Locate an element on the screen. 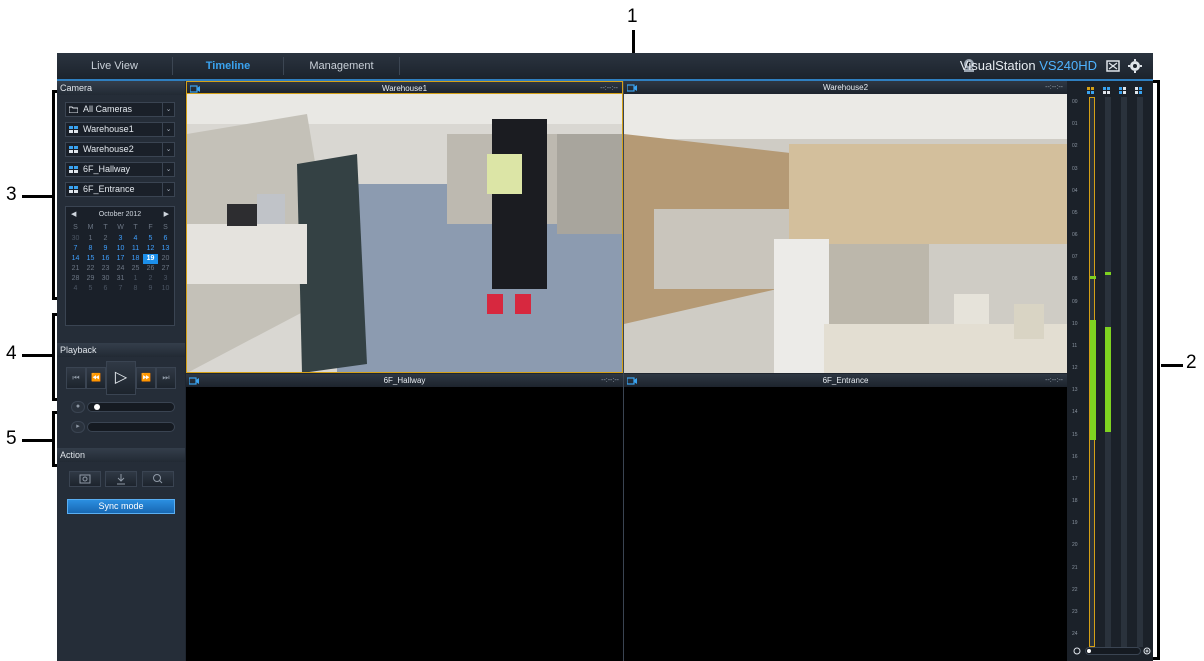  calendar-day: 18 is located at coordinates (135, 259).